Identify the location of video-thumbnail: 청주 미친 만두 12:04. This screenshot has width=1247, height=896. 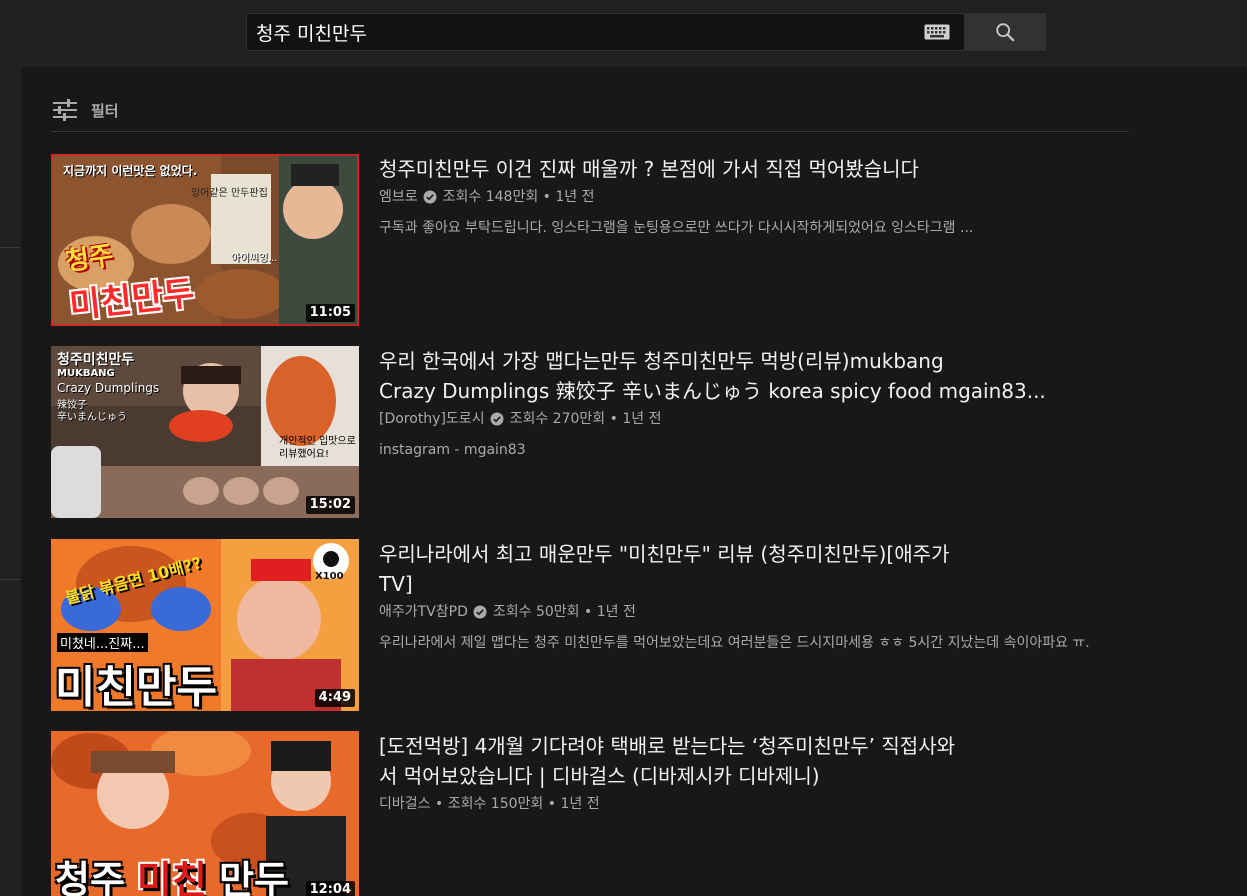
(205, 813).